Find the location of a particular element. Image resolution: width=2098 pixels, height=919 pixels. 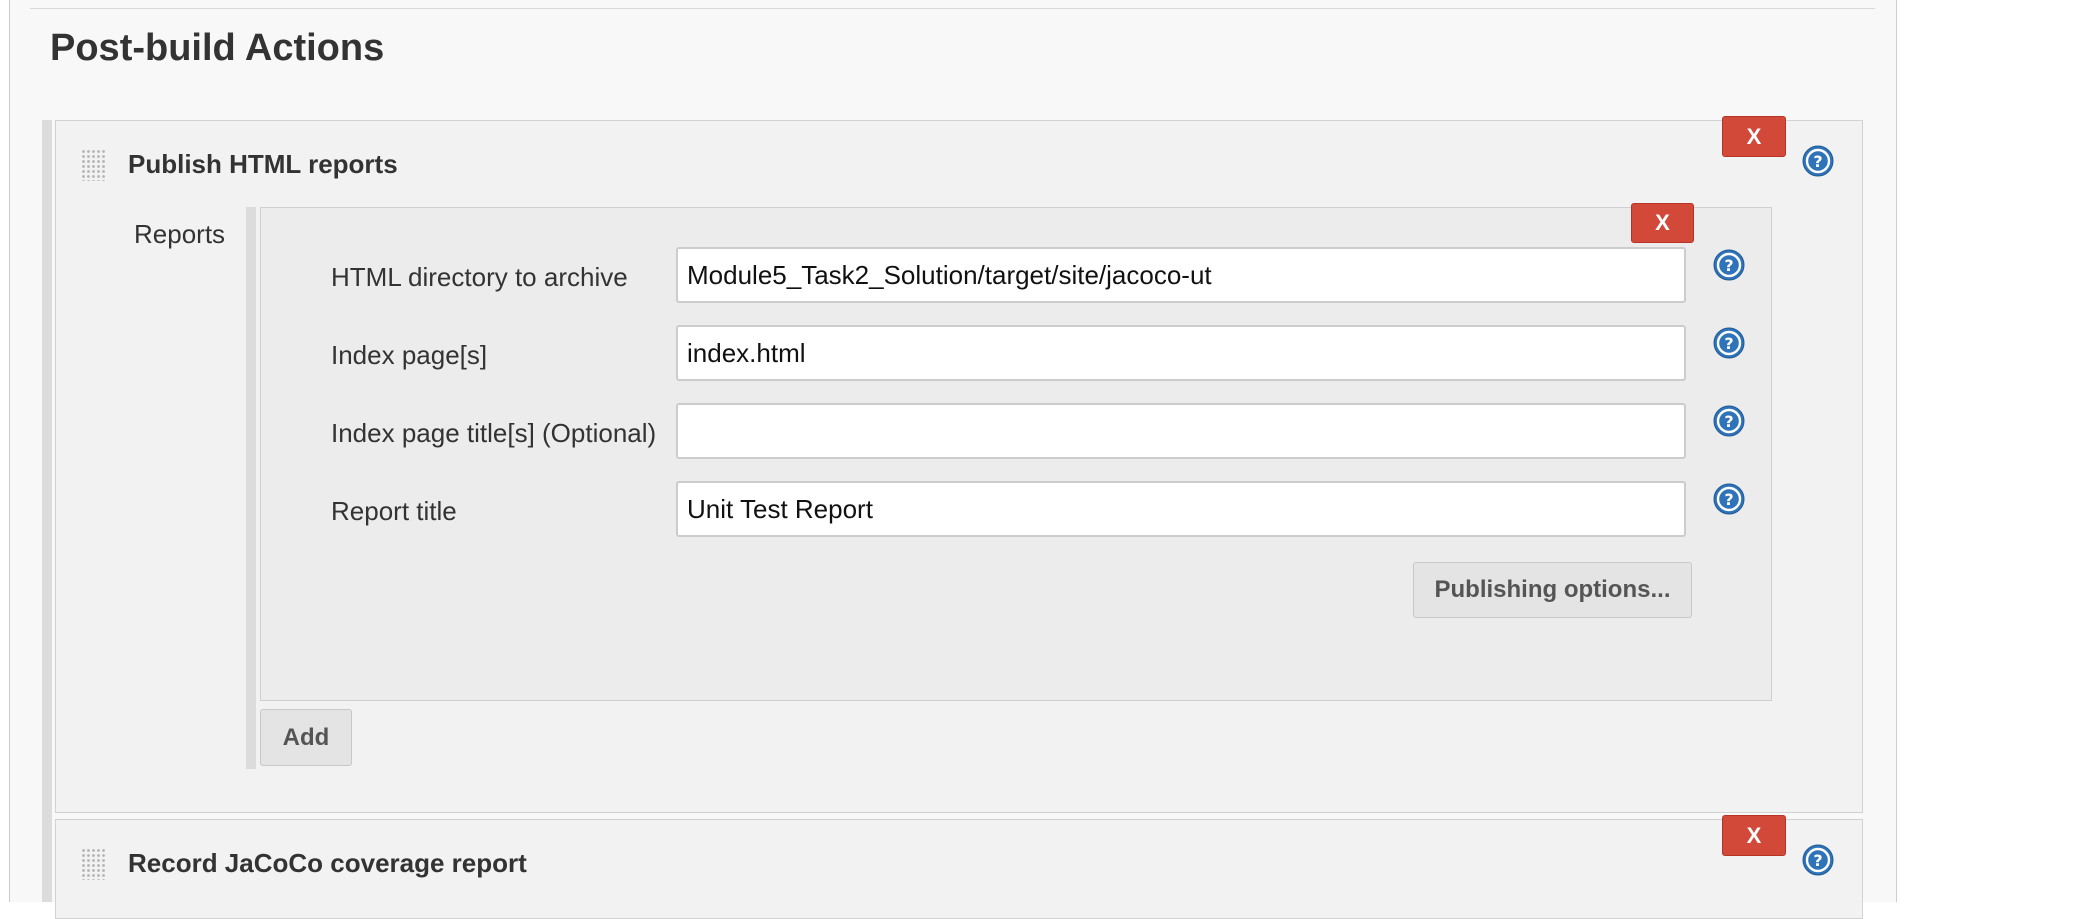

html-directory-input is located at coordinates (1181, 275).